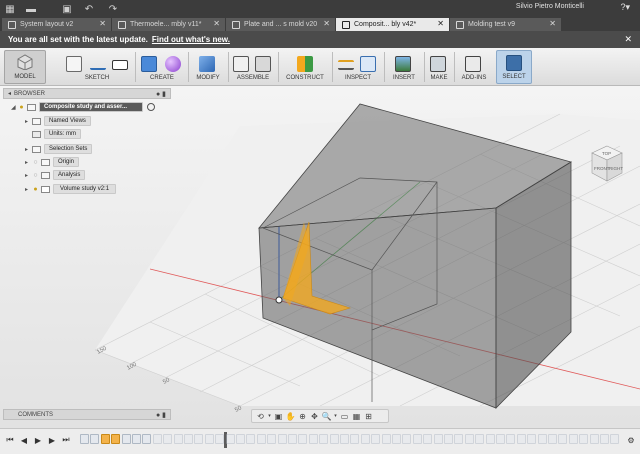 Image resolution: width=640 pixels, height=454 pixels. What do you see at coordinates (263, 64) in the screenshot?
I see `joint-icon` at bounding box center [263, 64].